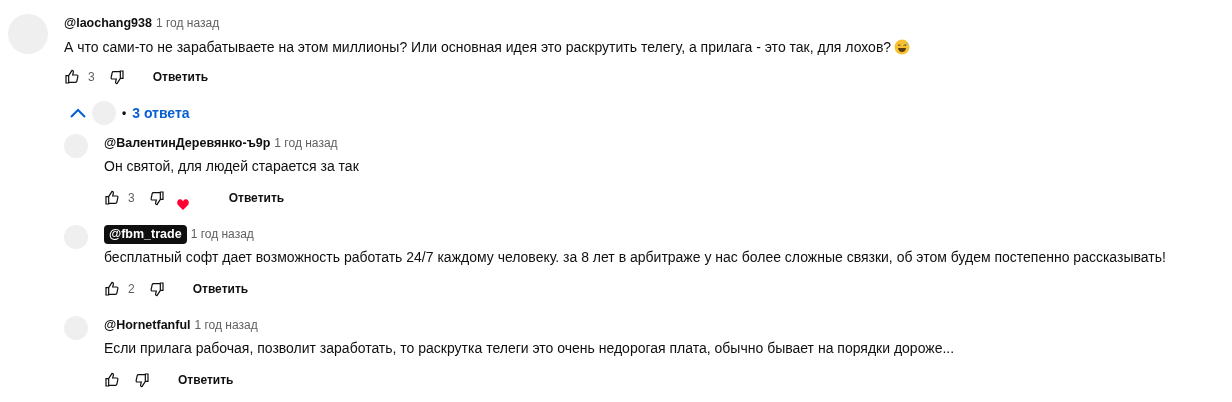  What do you see at coordinates (478, 47) in the screenshot?
I see `comment-text: А что сами-то не зарабатываете на этом миллионы? Или основная идея это раскрутить телегу, а прилага - это так, для лохов?` at bounding box center [478, 47].